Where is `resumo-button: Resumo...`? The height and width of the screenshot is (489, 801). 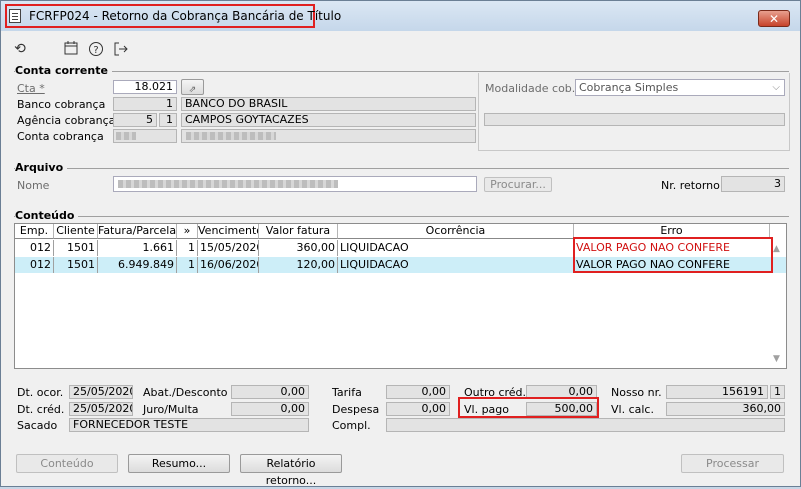 resumo-button: Resumo... is located at coordinates (179, 463).